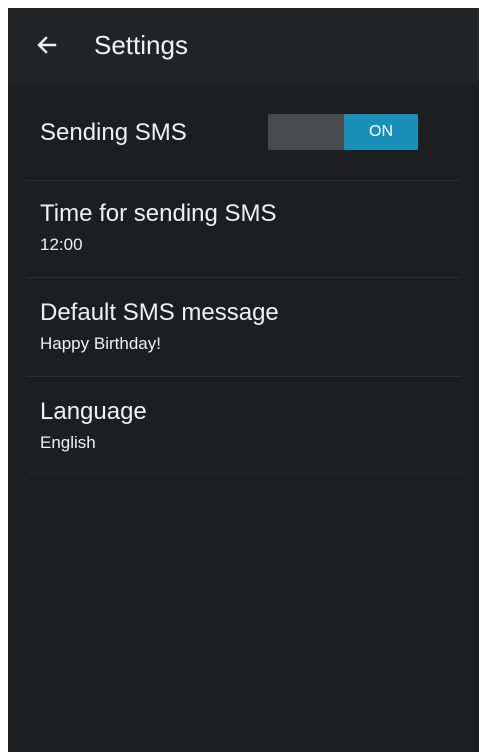 The height and width of the screenshot is (752, 481). What do you see at coordinates (100, 343) in the screenshot?
I see `default-sms-message-value: Happy Birthday!` at bounding box center [100, 343].